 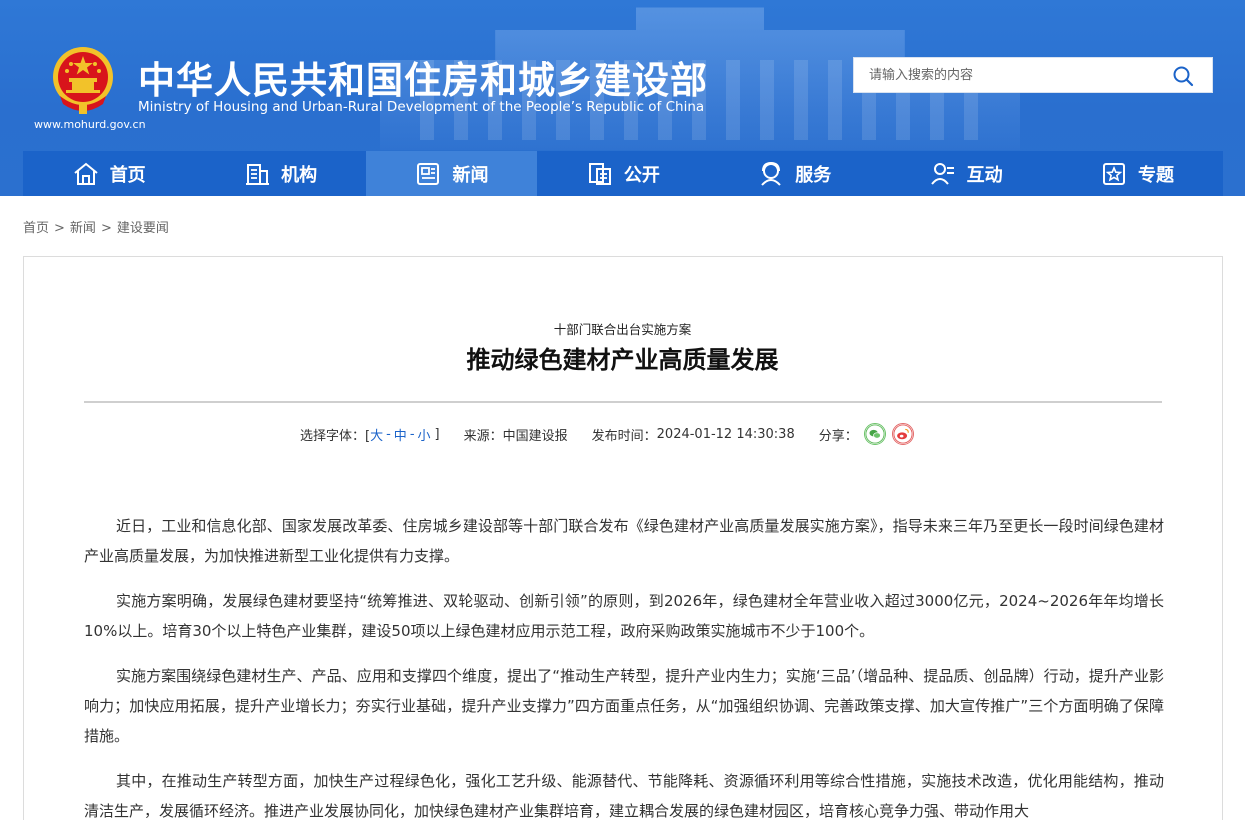 What do you see at coordinates (624, 436) in the screenshot?
I see `publish-time-label: 发布时间：` at bounding box center [624, 436].